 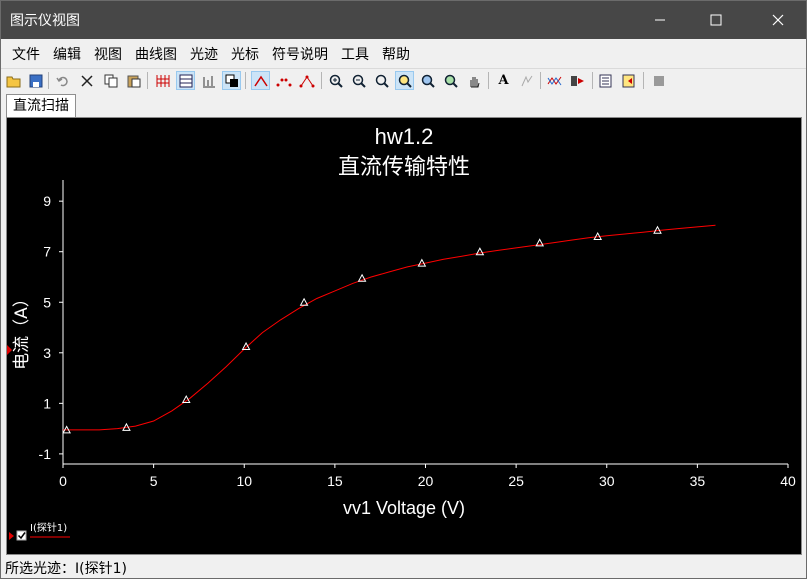 What do you see at coordinates (244, 481) in the screenshot?
I see `x-tick-label: 10` at bounding box center [244, 481].